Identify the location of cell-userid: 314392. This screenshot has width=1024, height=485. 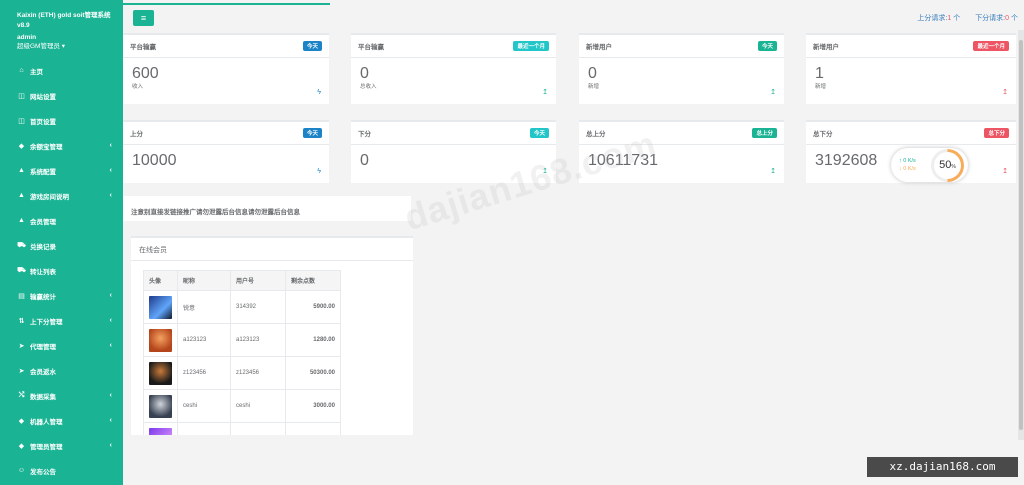
(258, 307).